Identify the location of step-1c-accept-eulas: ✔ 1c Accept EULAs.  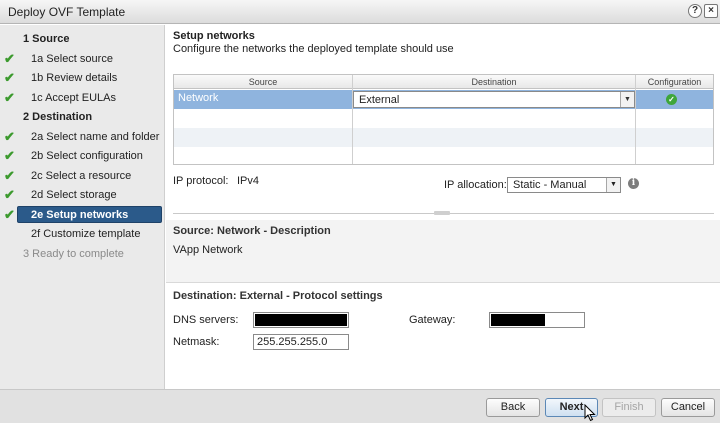
(82, 98).